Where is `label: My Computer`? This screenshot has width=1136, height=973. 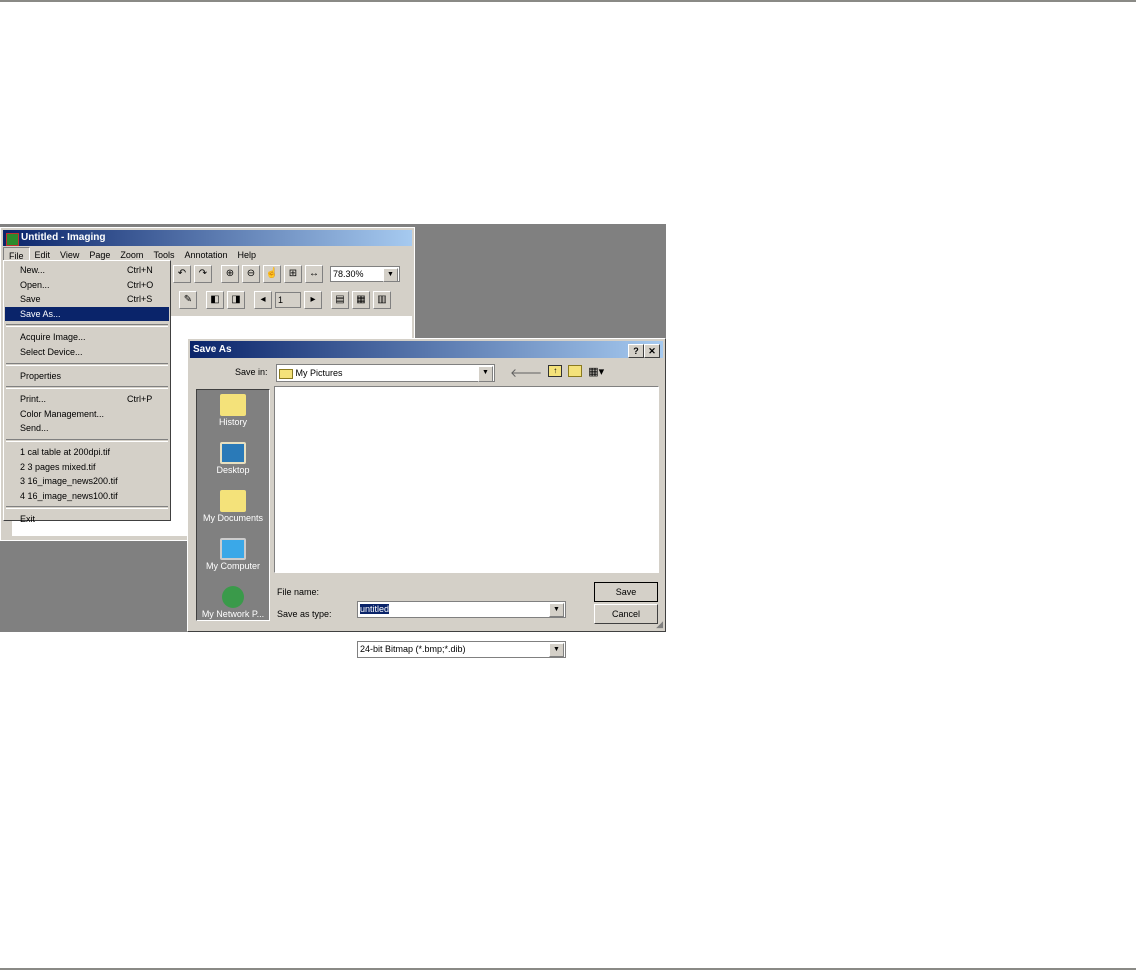
label: My Computer is located at coordinates (232, 566).